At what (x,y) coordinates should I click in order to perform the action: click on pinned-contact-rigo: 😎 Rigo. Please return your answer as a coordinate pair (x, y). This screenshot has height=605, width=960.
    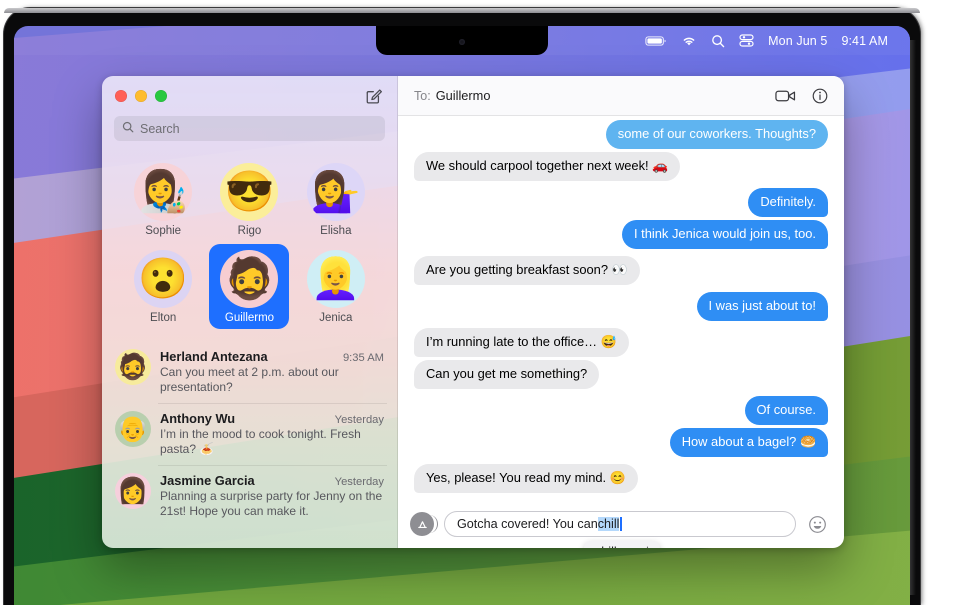
    Looking at the image, I should click on (249, 199).